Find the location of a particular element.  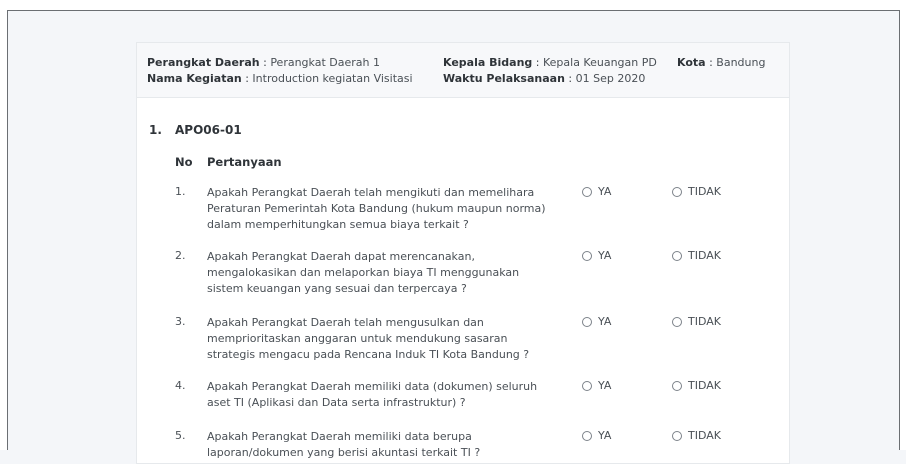

kepala-bidang-value: Kepala Keuangan PD is located at coordinates (599, 62).